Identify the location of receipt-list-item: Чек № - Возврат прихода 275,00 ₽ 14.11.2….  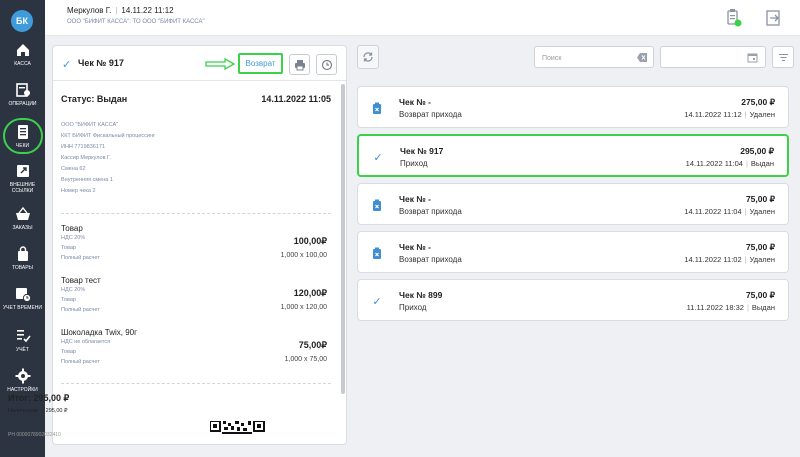
(573, 107).